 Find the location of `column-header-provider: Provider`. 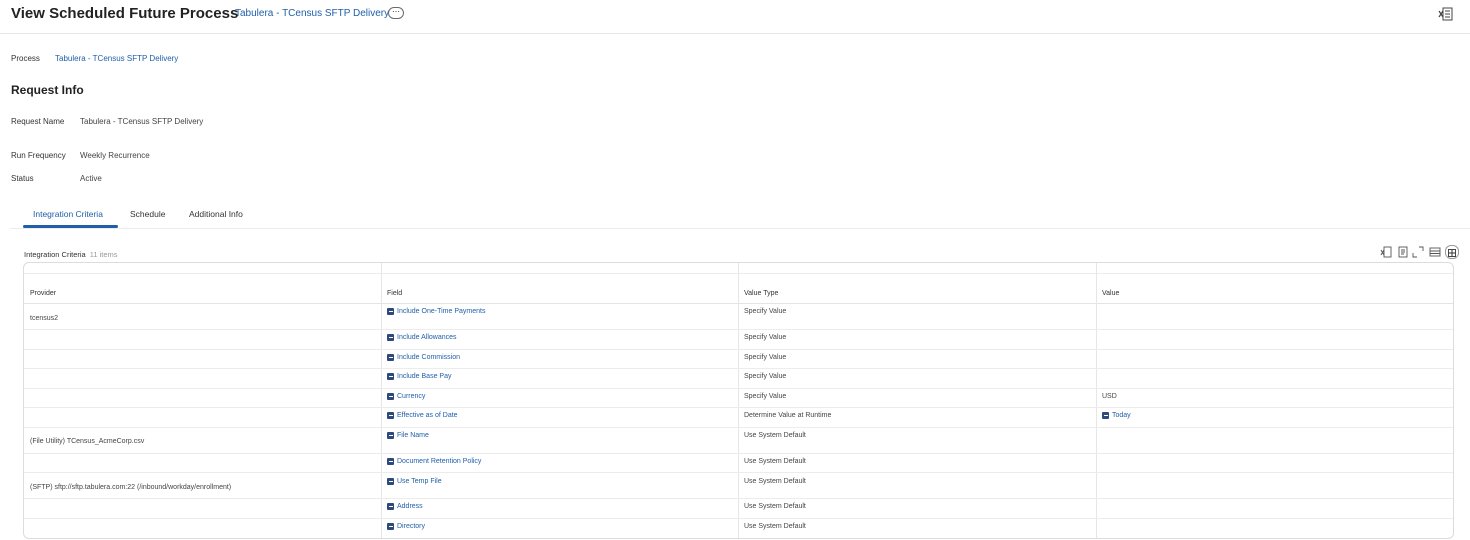

column-header-provider: Provider is located at coordinates (43, 293).